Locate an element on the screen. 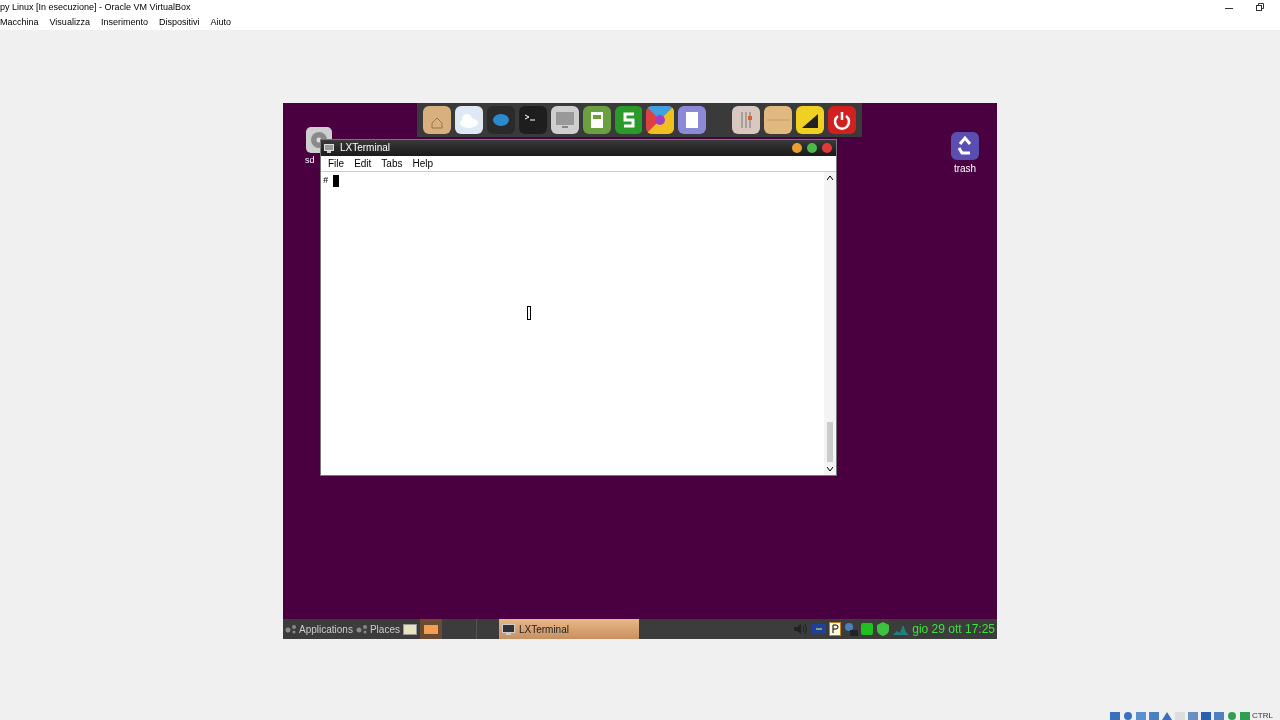 The width and height of the screenshot is (1280, 720). menu-item: Edit is located at coordinates (363, 163).